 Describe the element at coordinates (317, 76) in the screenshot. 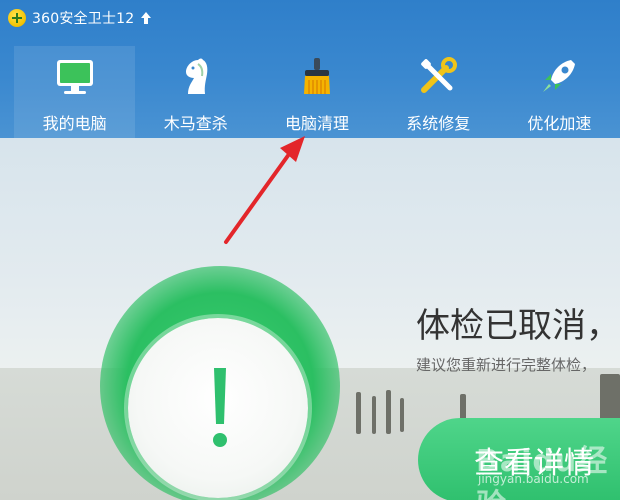

I see `broom-icon` at that location.